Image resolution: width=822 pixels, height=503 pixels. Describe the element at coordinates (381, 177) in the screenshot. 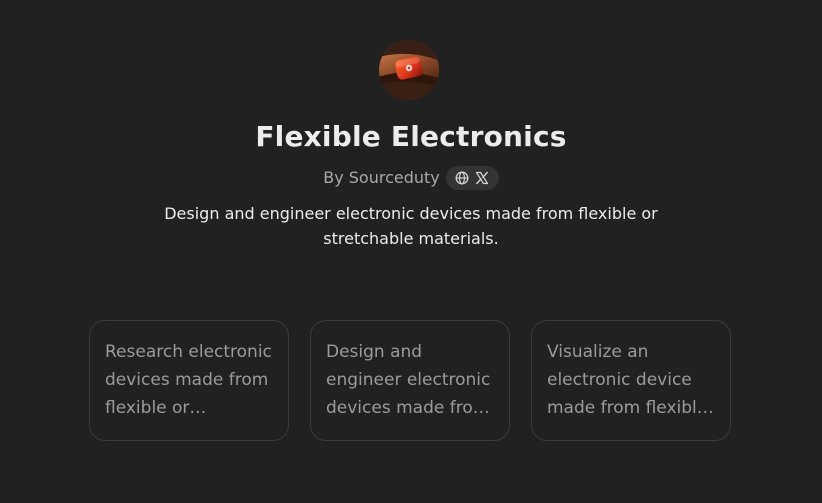

I see `author-label: By Sourceduty` at that location.